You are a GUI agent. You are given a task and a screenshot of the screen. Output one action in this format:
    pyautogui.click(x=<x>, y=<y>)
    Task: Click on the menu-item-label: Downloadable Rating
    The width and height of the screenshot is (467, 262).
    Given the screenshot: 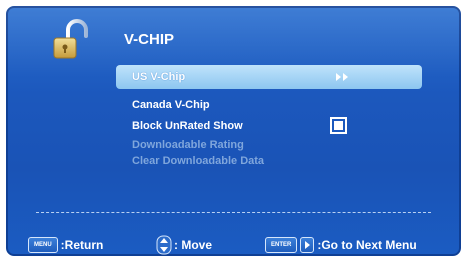 What is the action you would take?
    pyautogui.click(x=188, y=145)
    